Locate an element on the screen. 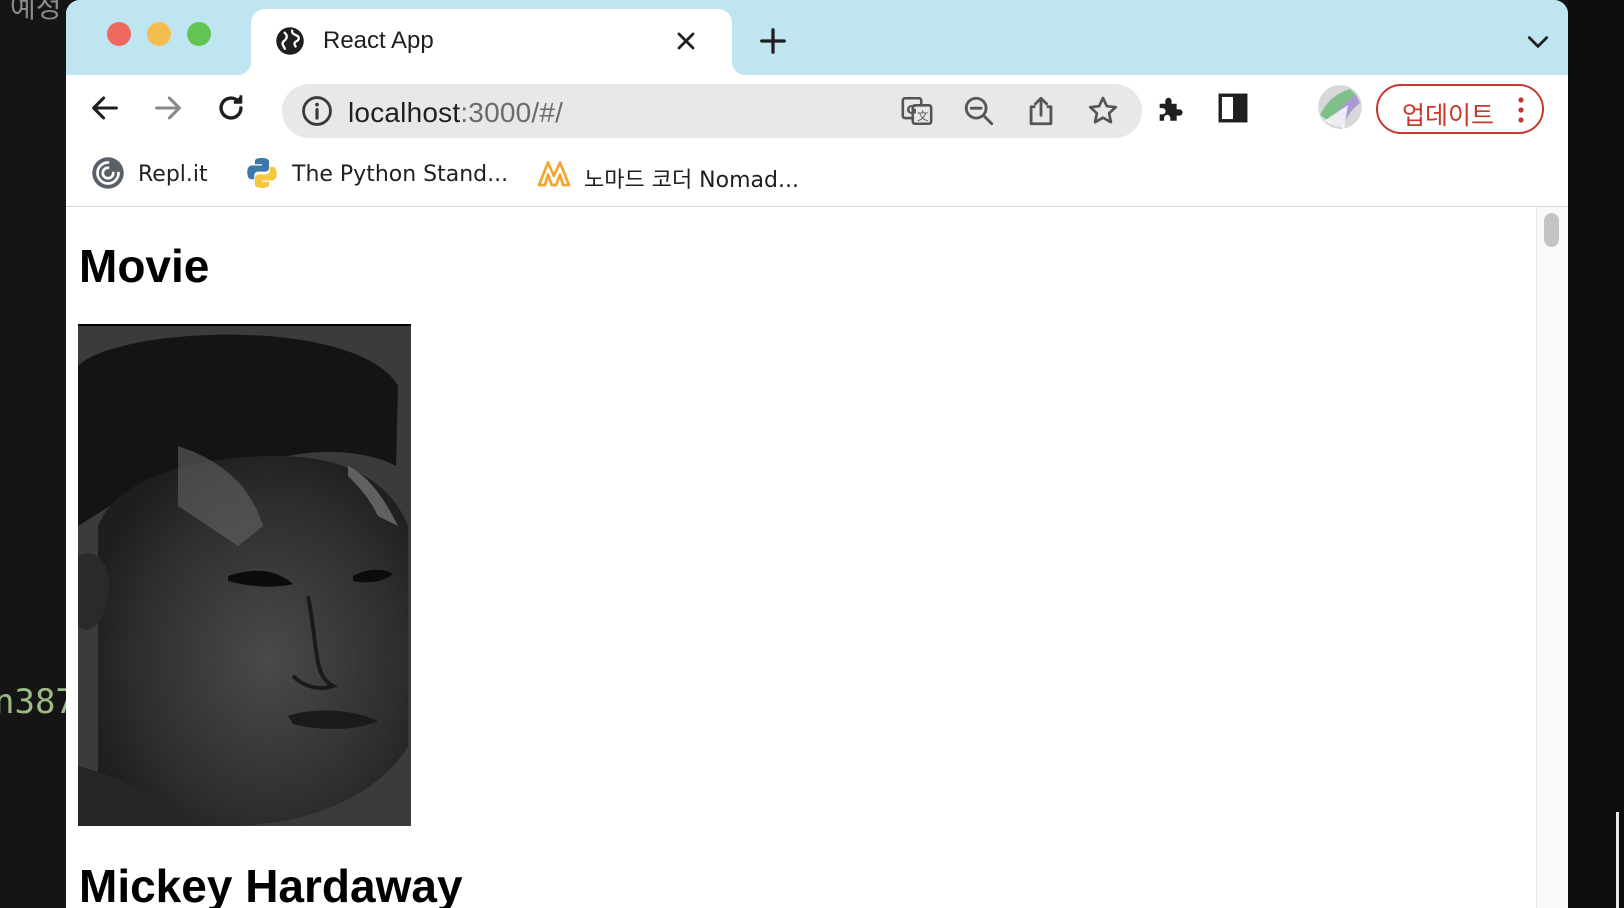 This screenshot has width=1624, height=908. translate-icon: G 文 is located at coordinates (917, 111).